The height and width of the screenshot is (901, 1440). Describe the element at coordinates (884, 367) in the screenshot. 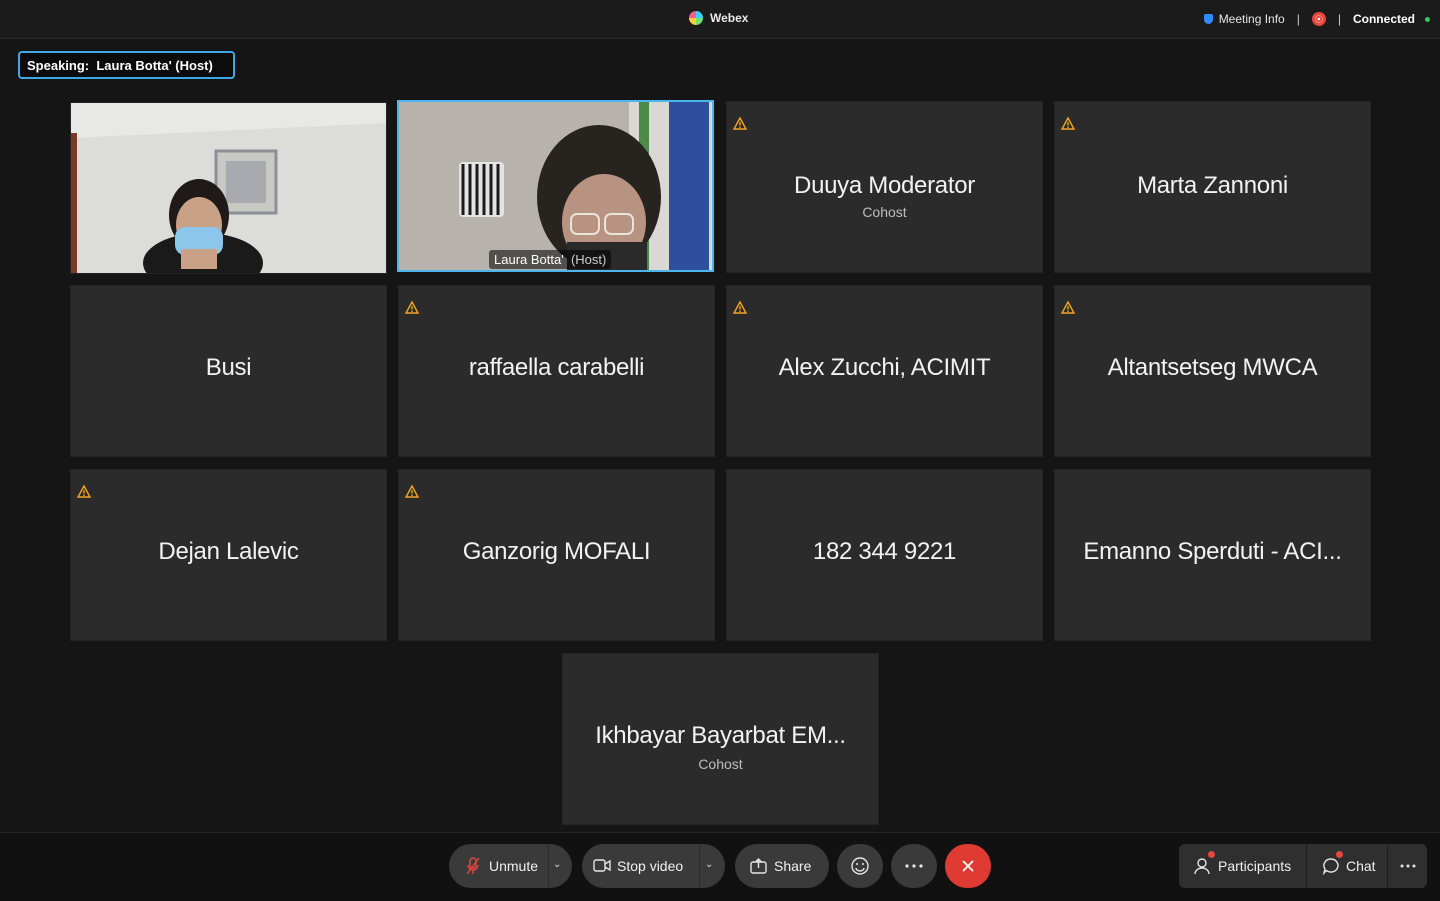

I see `participant-name: Alex Zucchi, ACIMIT` at that location.